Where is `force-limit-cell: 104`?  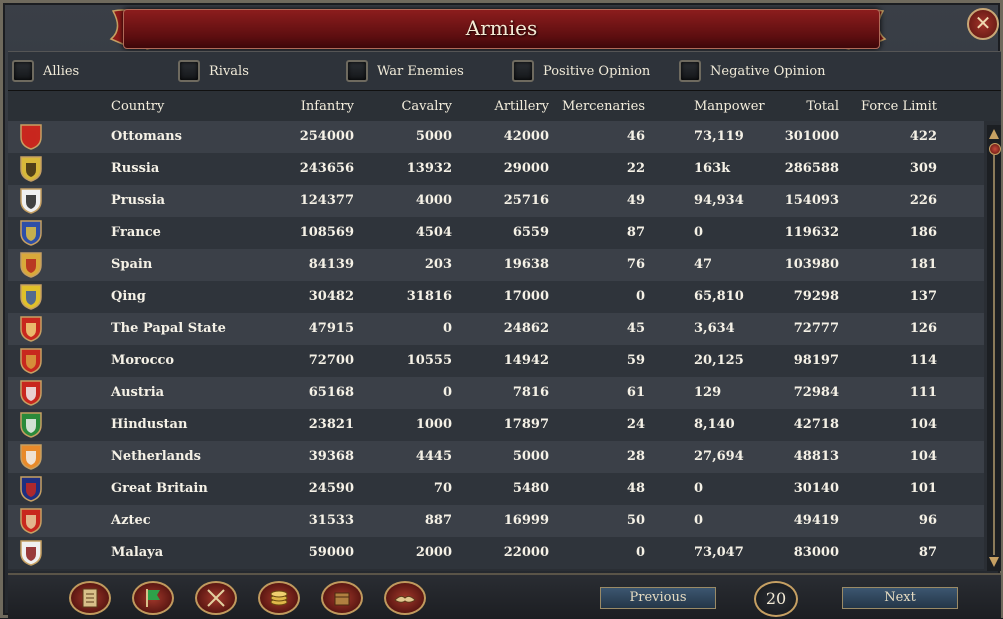 force-limit-cell: 104 is located at coordinates (923, 456).